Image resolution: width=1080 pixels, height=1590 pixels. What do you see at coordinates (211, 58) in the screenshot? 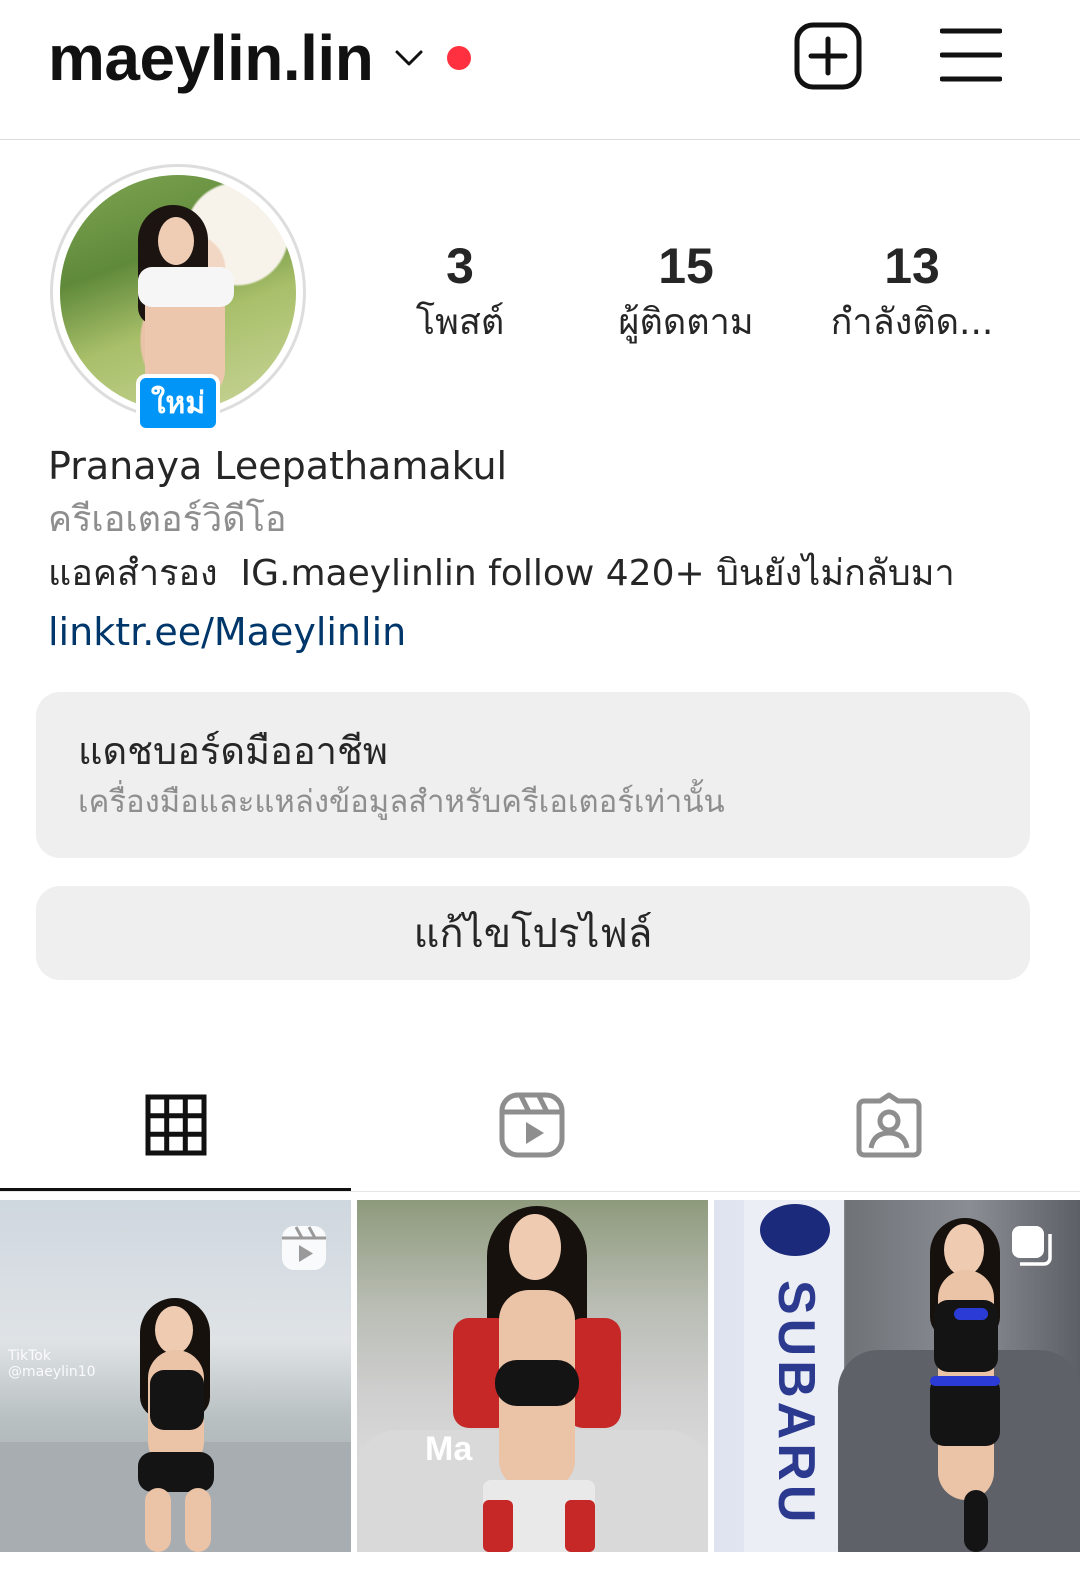
I see `username: maeylin.lin` at bounding box center [211, 58].